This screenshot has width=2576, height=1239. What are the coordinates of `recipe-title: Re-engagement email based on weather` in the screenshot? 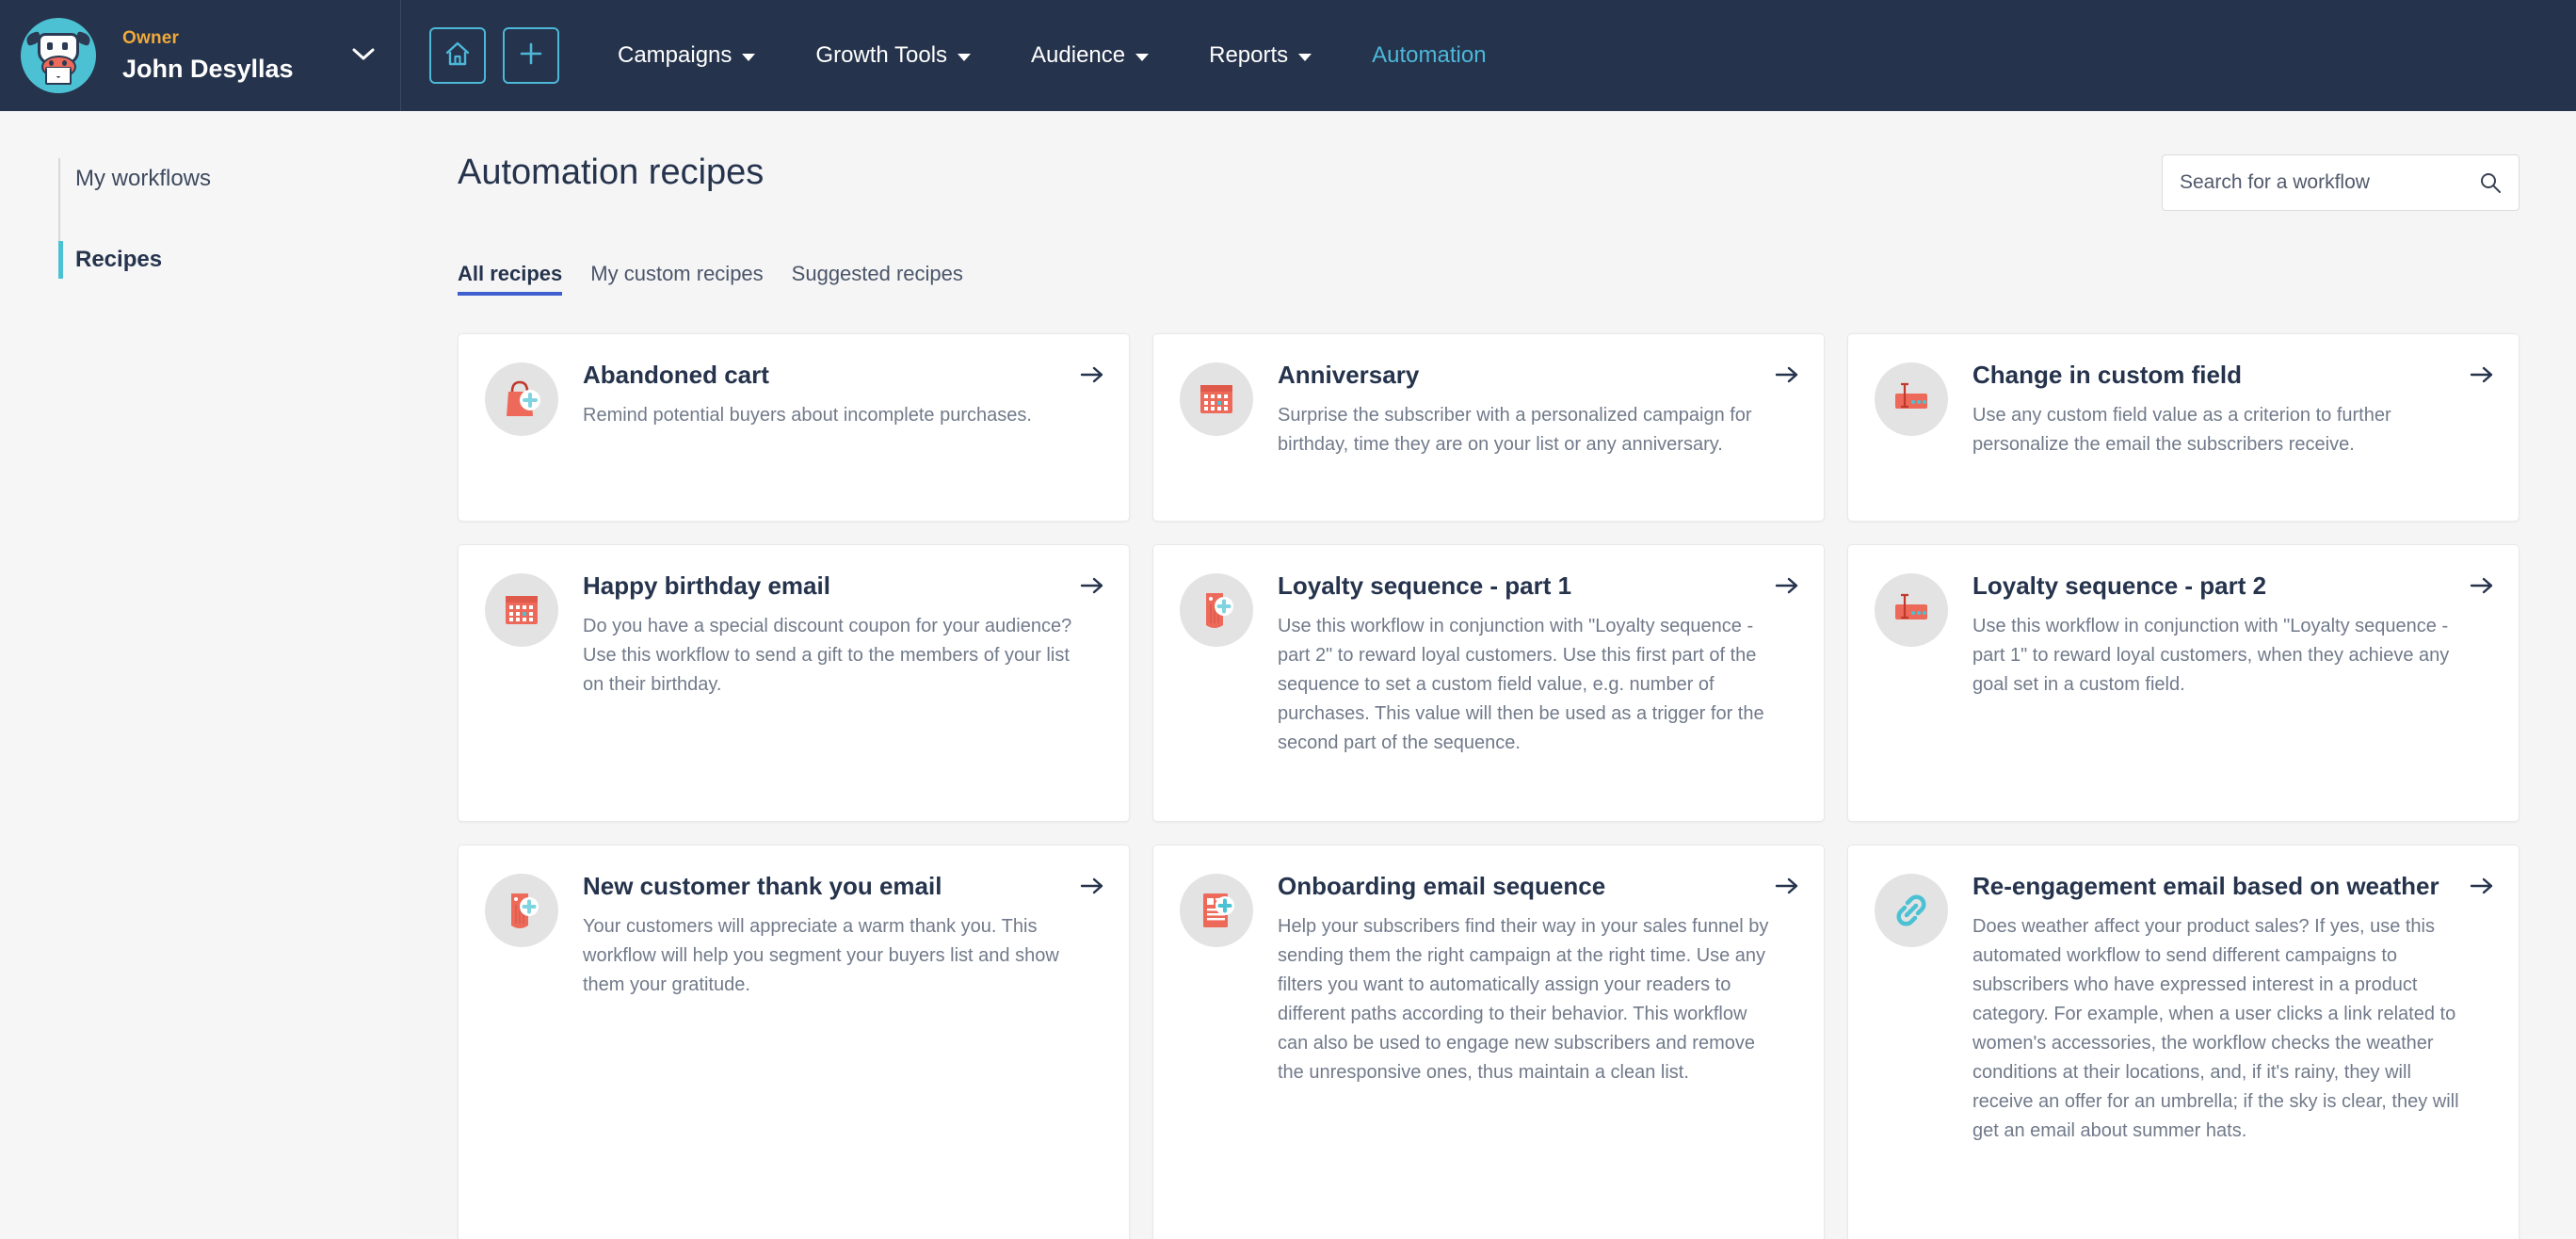 It's located at (2205, 886).